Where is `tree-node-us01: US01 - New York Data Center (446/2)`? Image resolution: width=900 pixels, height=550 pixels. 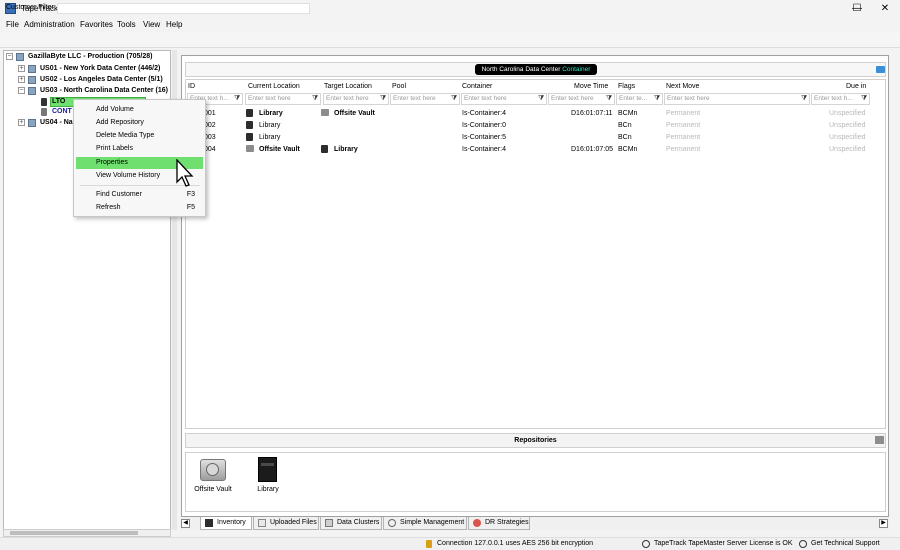 tree-node-us01: US01 - New York Data Center (446/2) is located at coordinates (100, 68).